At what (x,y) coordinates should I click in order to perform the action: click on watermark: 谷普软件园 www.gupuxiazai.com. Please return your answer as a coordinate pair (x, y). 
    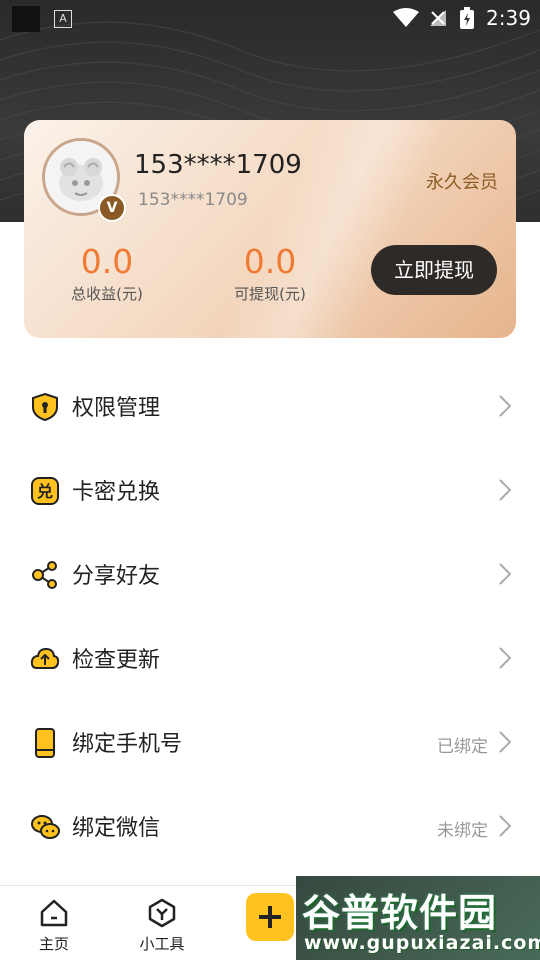
    Looking at the image, I should click on (418, 918).